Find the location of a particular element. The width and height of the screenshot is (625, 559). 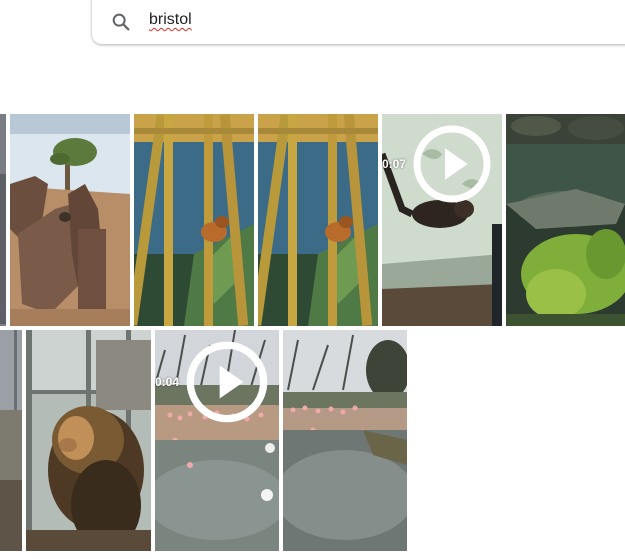

video-badge: 0:07 is located at coordinates (438, 164).